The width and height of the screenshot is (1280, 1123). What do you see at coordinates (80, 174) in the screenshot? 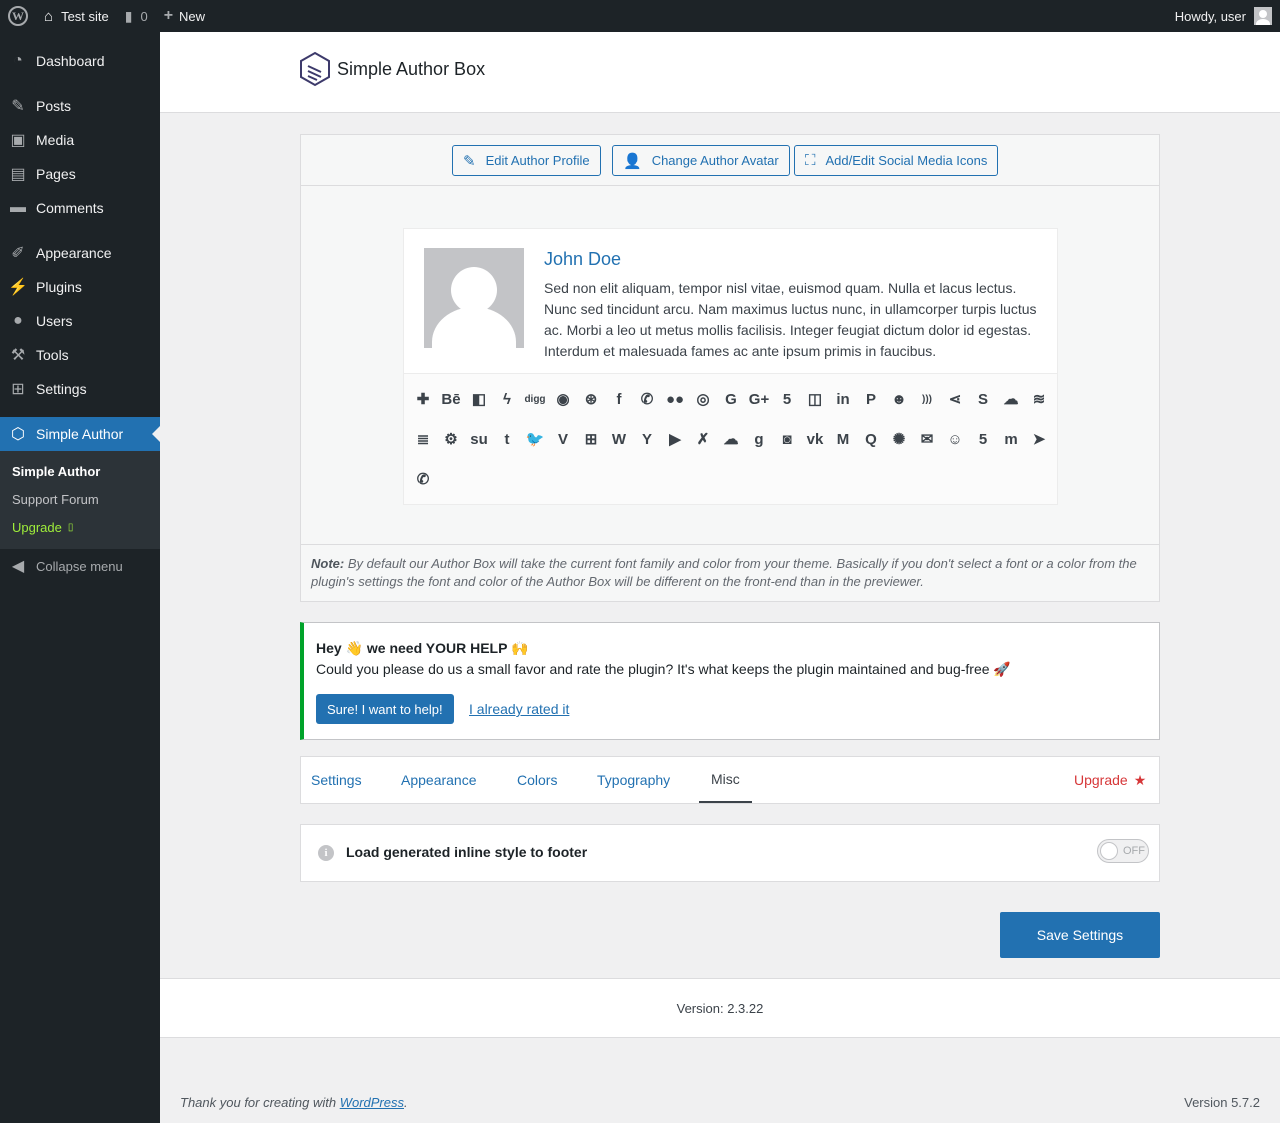
I see `sidebar-item-pages: ▤ Pages` at bounding box center [80, 174].